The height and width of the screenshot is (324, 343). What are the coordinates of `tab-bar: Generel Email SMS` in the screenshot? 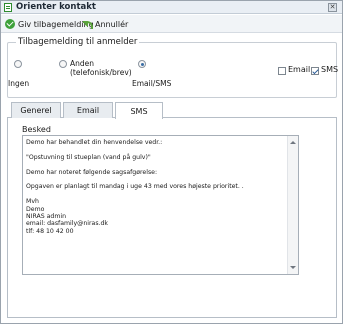 It's located at (172, 110).